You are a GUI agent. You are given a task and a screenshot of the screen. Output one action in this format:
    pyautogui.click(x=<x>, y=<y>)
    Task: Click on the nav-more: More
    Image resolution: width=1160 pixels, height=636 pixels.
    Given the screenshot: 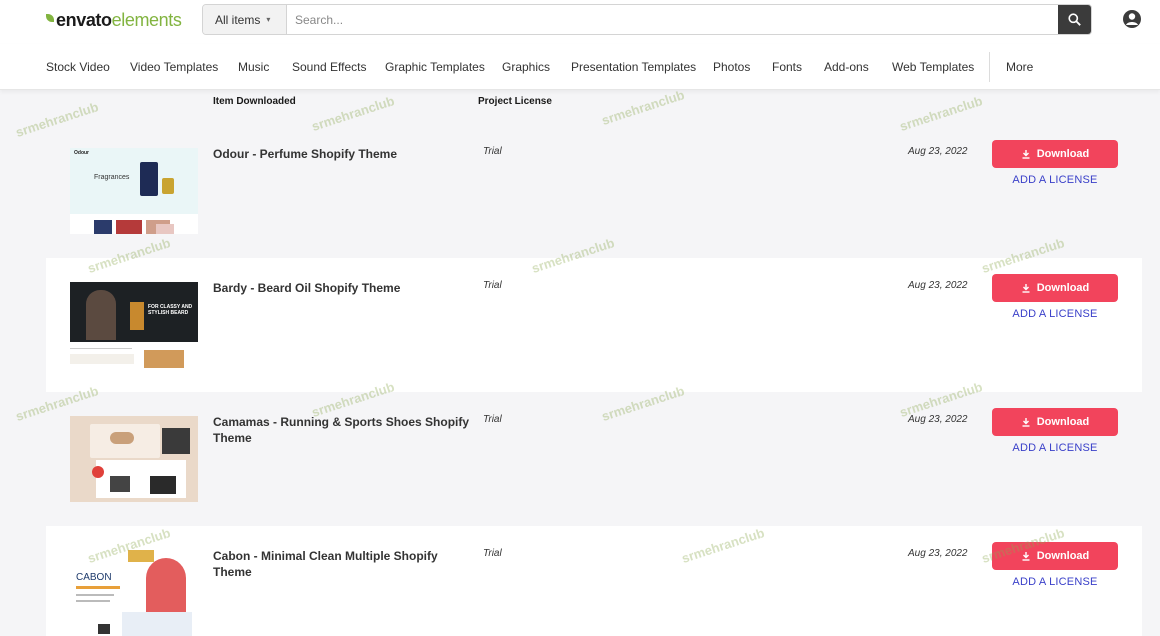 What is the action you would take?
    pyautogui.click(x=1019, y=67)
    